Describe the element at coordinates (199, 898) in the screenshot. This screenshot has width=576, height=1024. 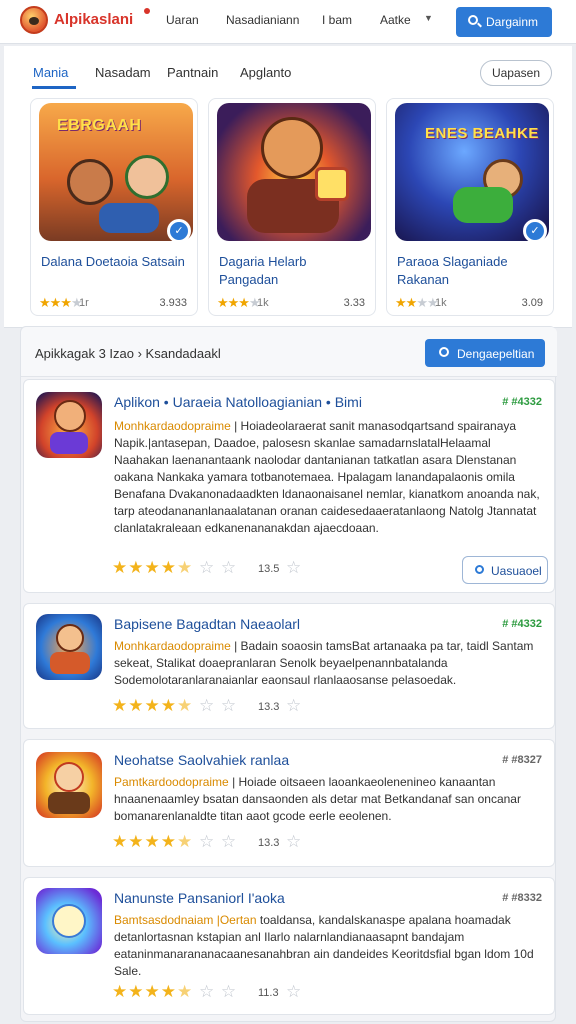
I see `item-title: Nanunste Pansaniorl I'aoka` at that location.